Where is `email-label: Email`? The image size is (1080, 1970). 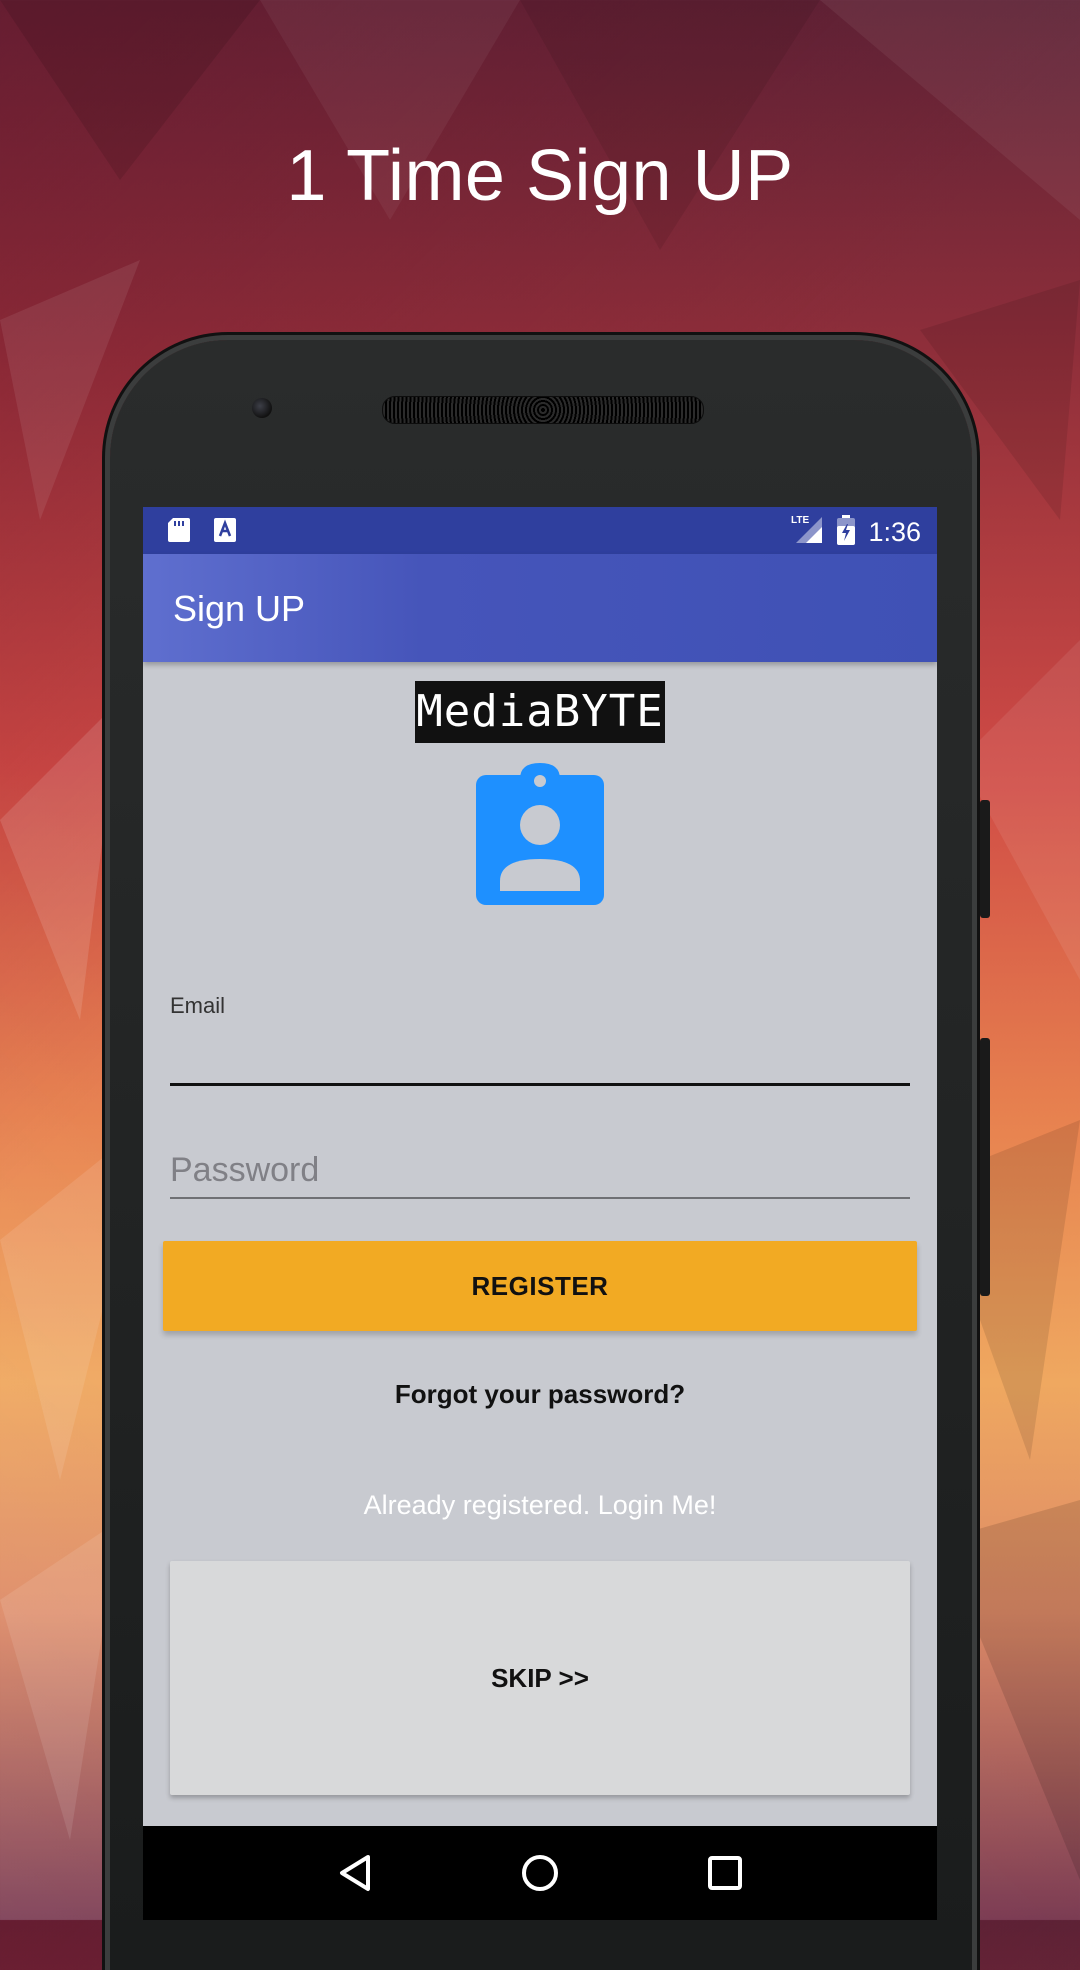
email-label: Email is located at coordinates (198, 1005).